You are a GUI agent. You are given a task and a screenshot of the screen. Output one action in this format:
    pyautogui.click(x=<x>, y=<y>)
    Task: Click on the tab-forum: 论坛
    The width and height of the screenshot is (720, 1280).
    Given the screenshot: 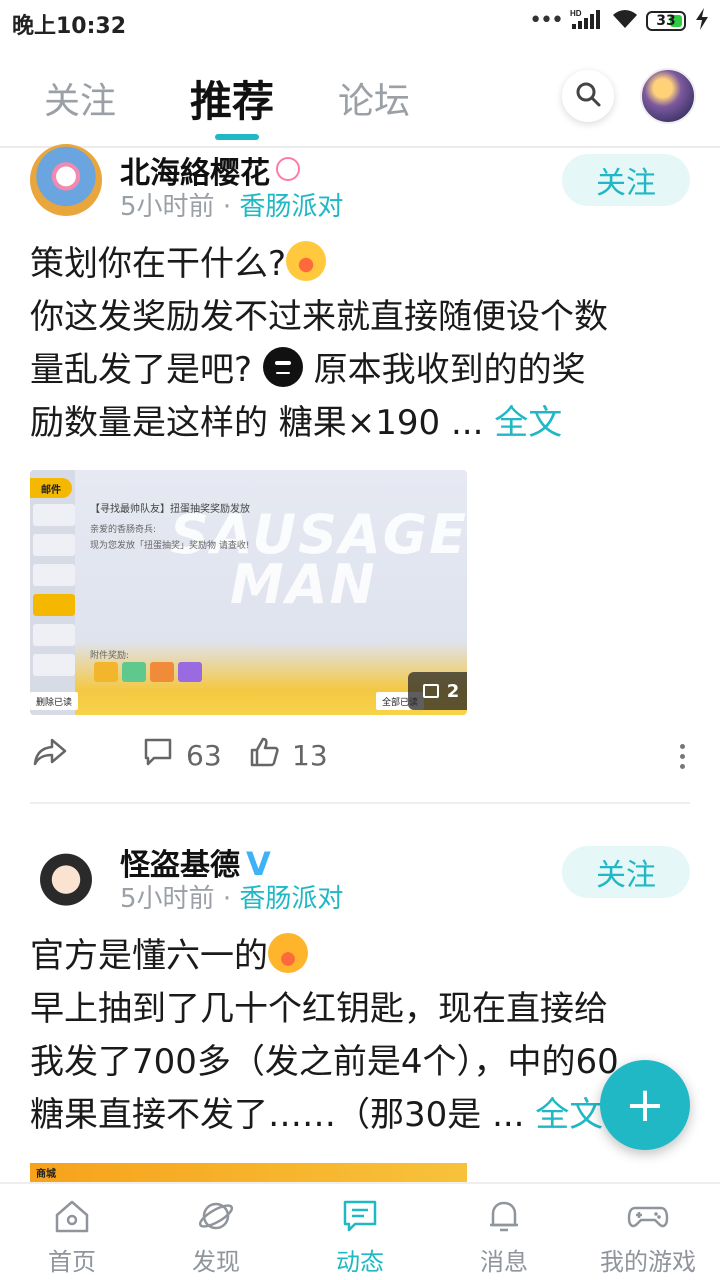 What is the action you would take?
    pyautogui.click(x=374, y=98)
    